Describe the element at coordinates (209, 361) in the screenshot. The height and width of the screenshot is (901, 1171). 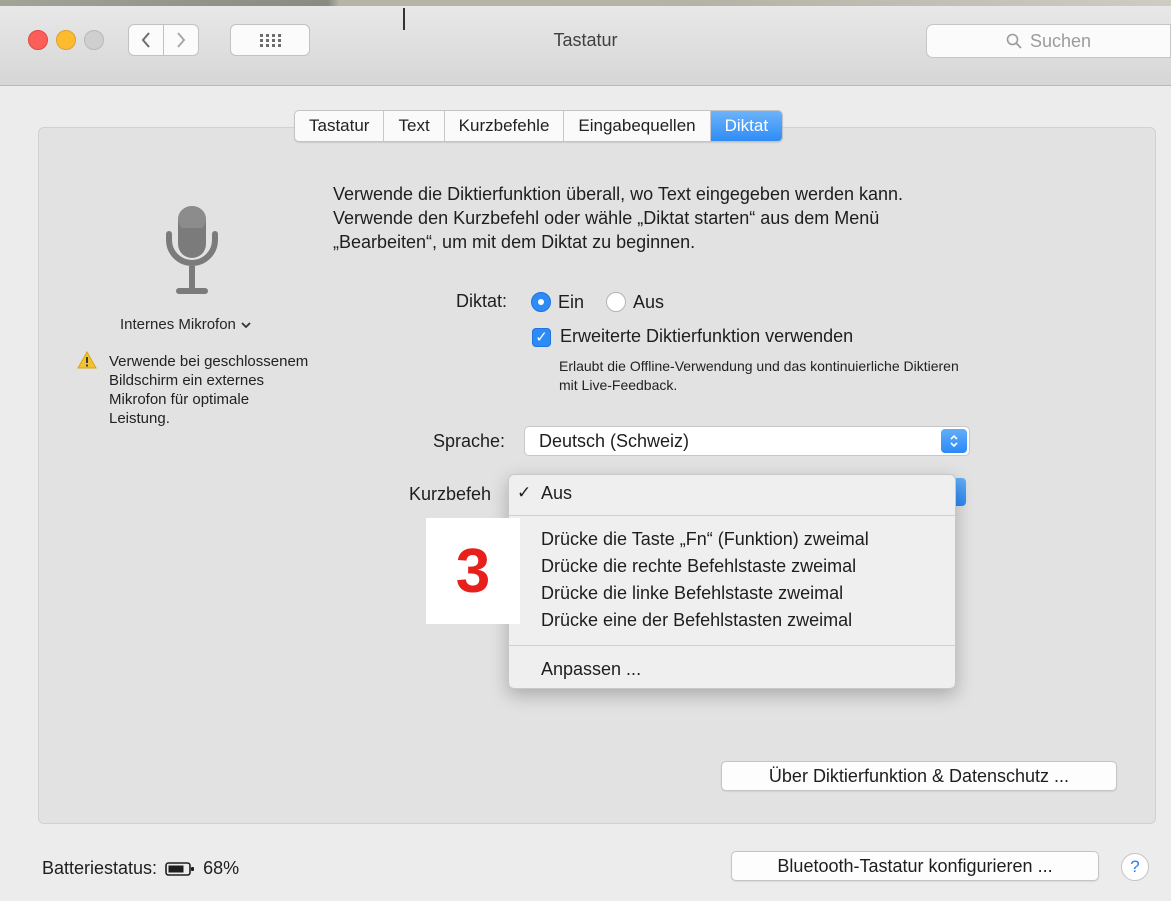
I see `warning-line: Verwende bei geschlossenem` at that location.